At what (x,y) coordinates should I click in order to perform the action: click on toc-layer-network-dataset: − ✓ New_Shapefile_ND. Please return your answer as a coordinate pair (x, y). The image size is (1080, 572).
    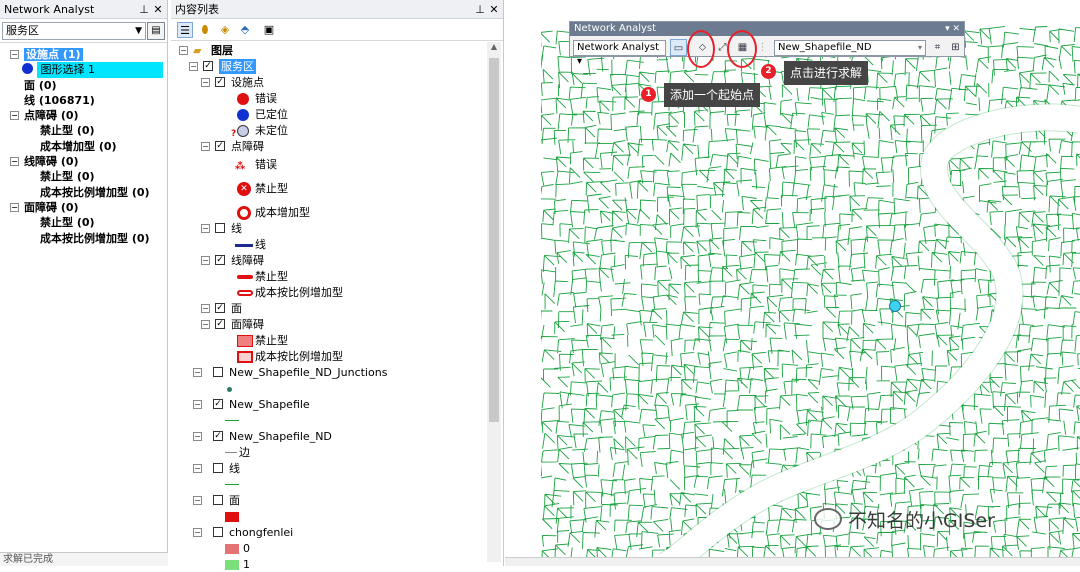
    Looking at the image, I should click on (329, 436).